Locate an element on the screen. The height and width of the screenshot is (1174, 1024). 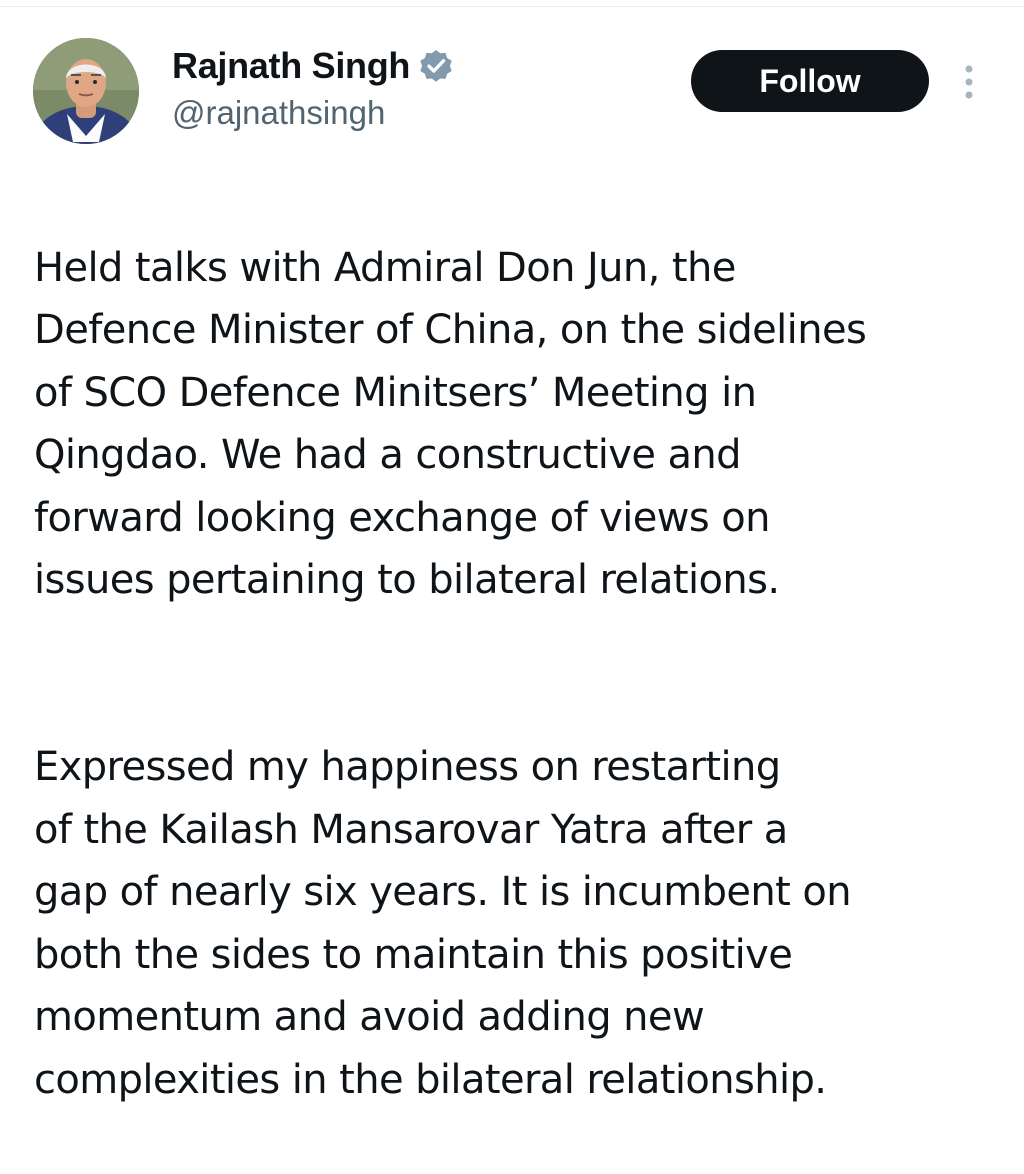
profile-photo-icon is located at coordinates (86, 91).